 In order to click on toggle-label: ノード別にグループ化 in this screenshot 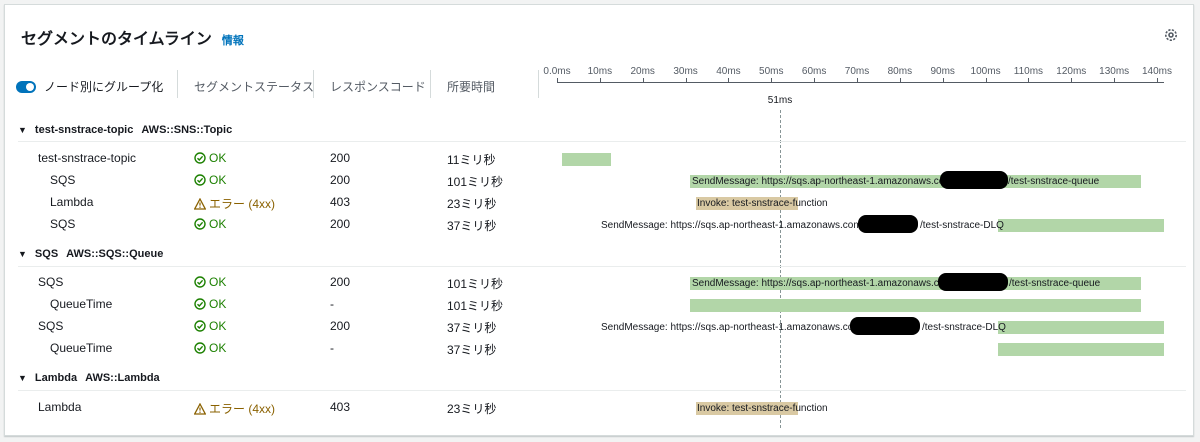, I will do `click(104, 87)`.